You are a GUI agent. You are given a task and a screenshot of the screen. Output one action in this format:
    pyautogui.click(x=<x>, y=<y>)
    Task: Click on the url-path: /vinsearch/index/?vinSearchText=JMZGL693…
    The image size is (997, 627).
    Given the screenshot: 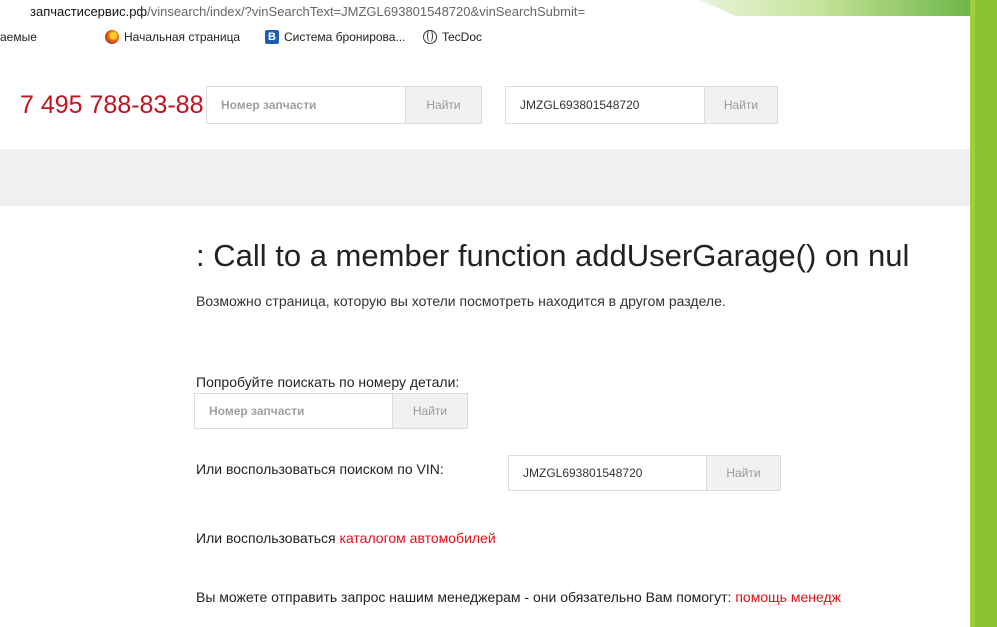 What is the action you would take?
    pyautogui.click(x=366, y=11)
    